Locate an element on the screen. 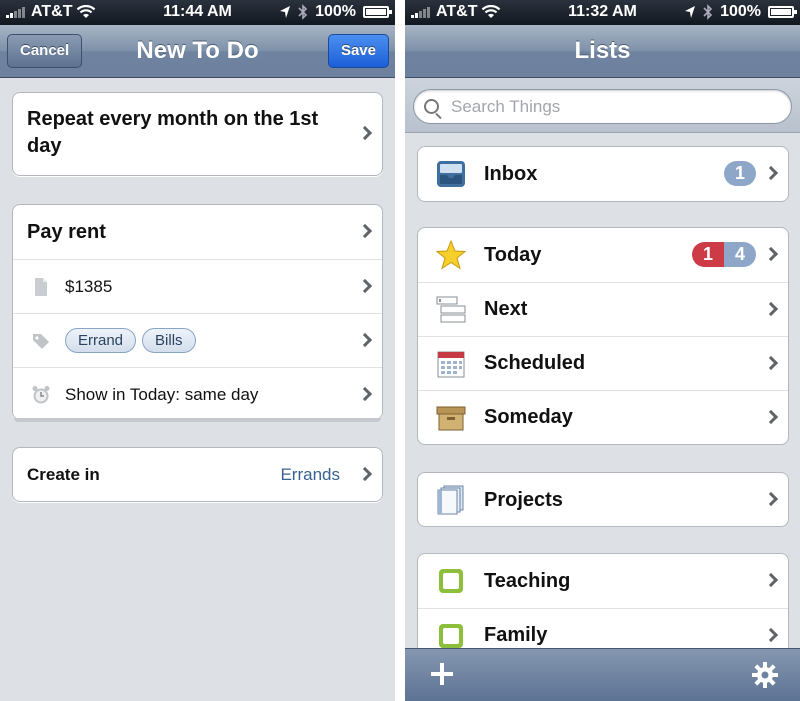  list-label: Next is located at coordinates (506, 309).